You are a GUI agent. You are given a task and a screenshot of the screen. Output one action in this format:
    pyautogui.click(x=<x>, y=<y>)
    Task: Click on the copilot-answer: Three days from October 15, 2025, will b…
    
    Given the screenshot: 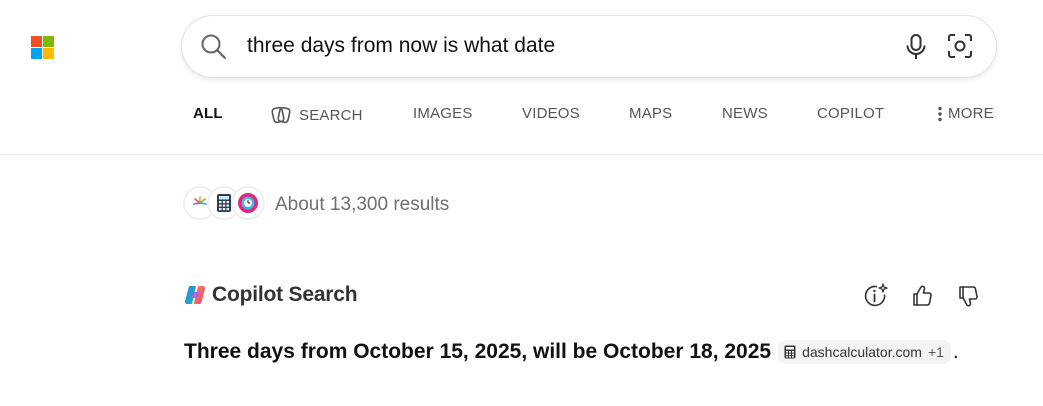 What is the action you would take?
    pyautogui.click(x=571, y=352)
    